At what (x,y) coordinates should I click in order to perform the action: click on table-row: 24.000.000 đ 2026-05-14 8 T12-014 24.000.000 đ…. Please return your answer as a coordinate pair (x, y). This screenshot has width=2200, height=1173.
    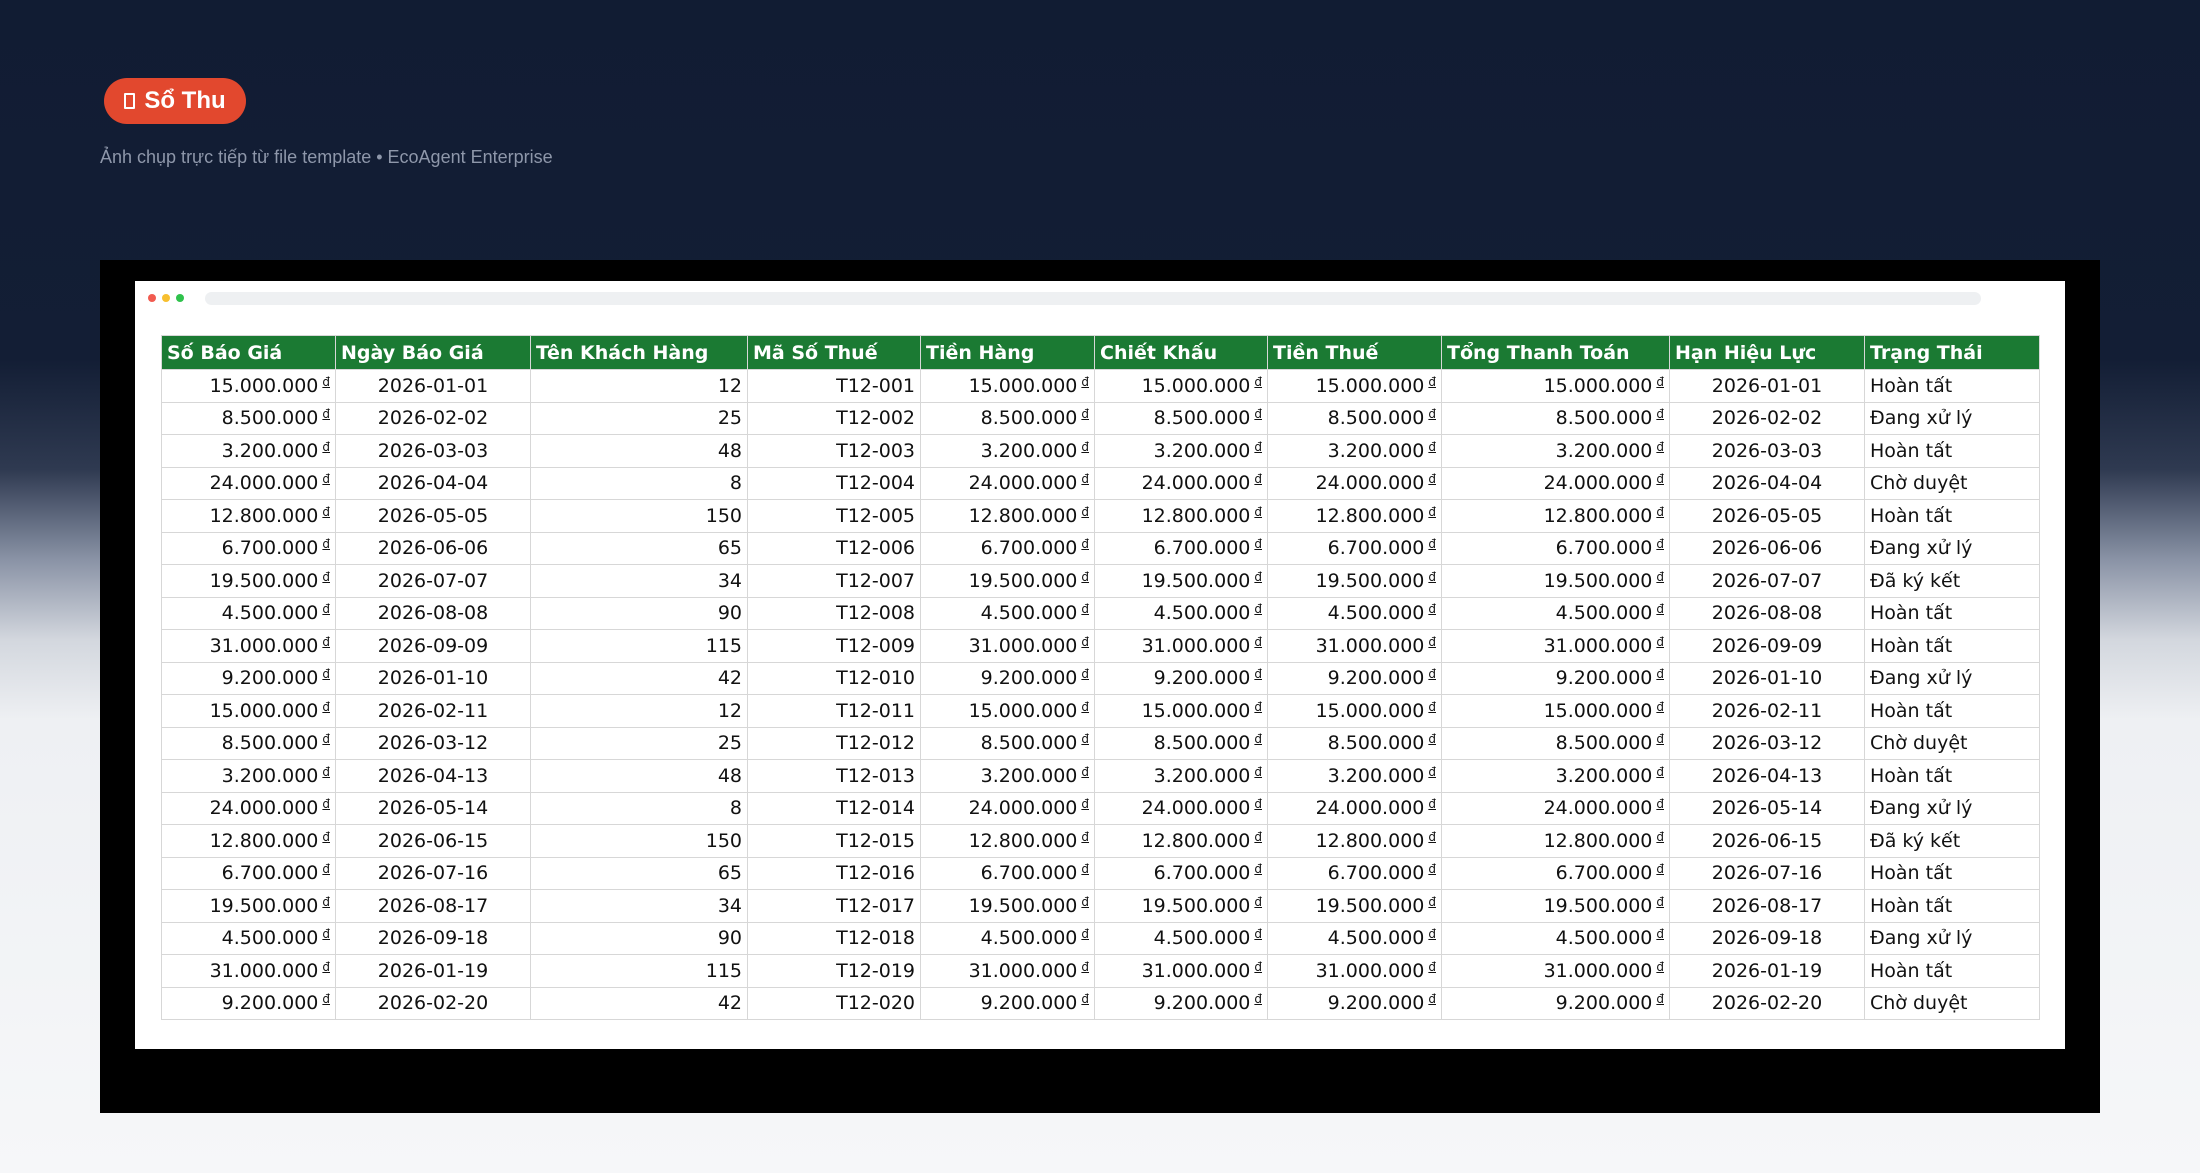
    Looking at the image, I should click on (1100, 808).